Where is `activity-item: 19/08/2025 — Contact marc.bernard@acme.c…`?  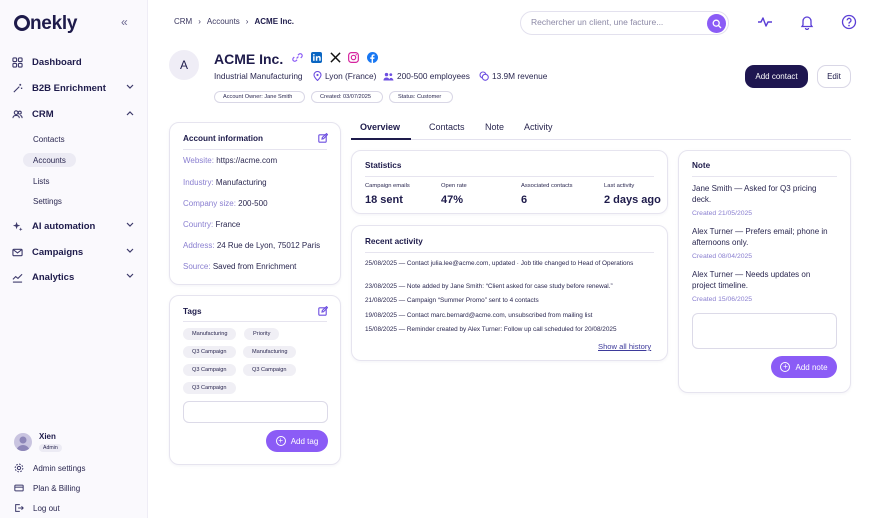 activity-item: 19/08/2025 — Contact marc.bernard@acme.c… is located at coordinates (479, 315).